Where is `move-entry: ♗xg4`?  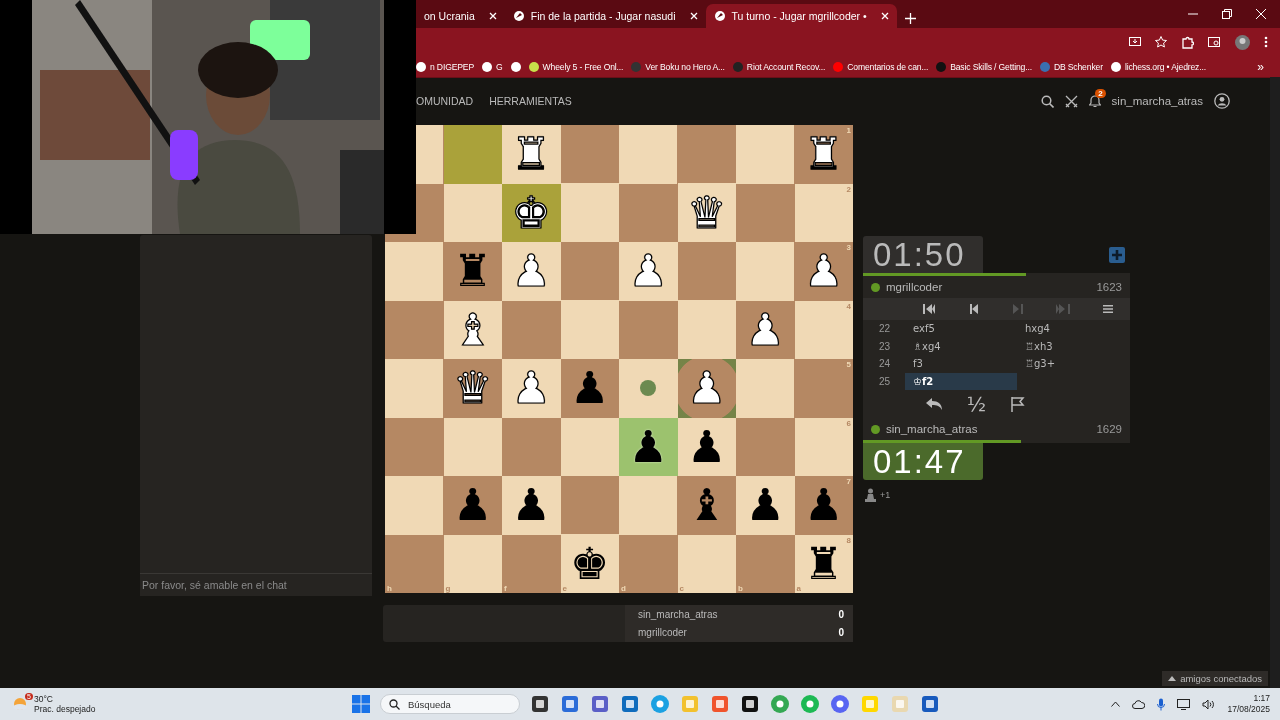
move-entry: ♗xg4 is located at coordinates (961, 346).